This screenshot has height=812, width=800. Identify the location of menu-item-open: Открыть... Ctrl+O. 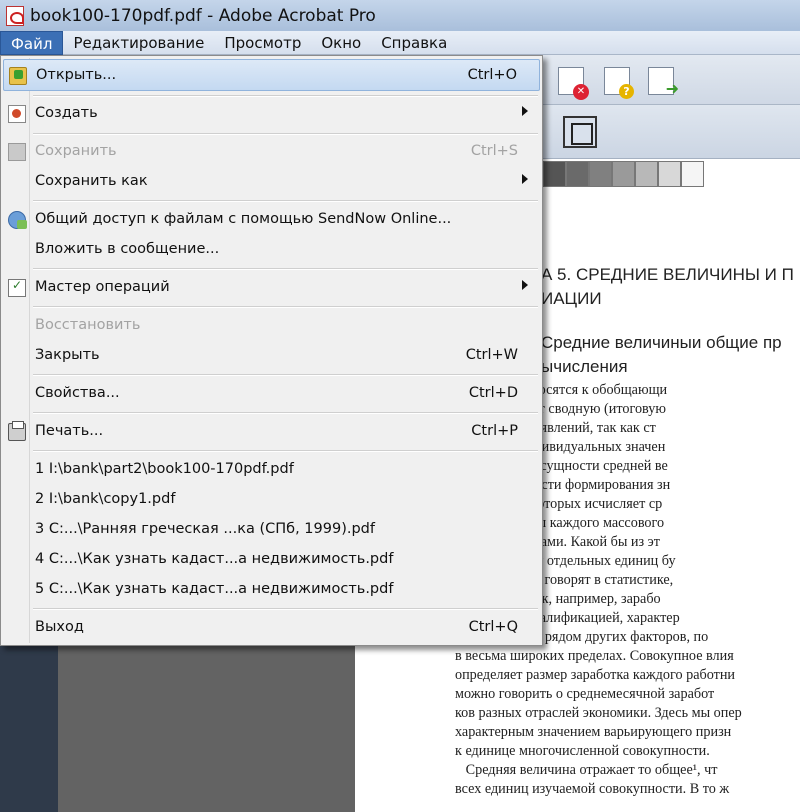
(271, 75).